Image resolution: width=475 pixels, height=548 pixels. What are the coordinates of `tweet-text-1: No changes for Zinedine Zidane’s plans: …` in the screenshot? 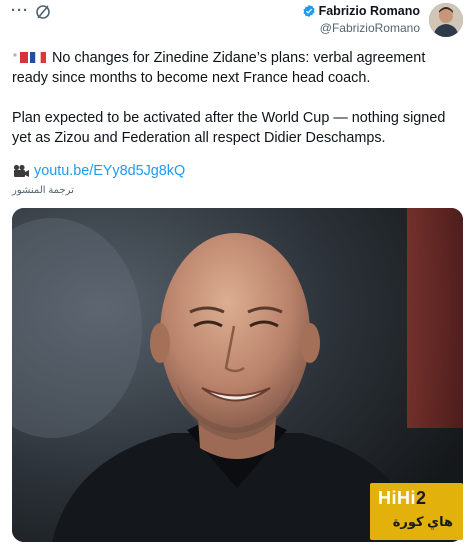 It's located at (219, 68).